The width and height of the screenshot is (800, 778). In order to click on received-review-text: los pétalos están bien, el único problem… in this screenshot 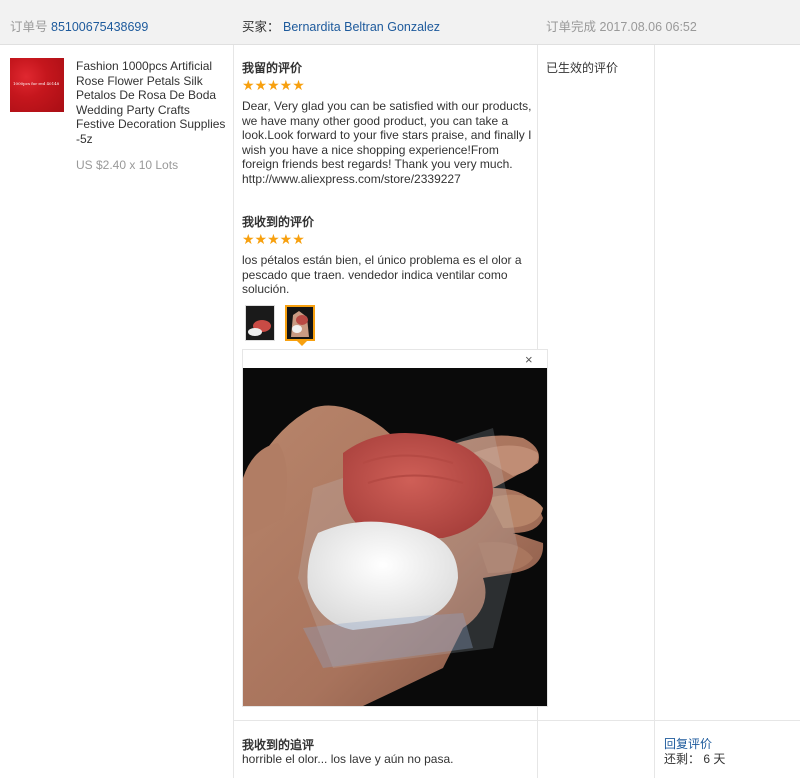, I will do `click(382, 274)`.